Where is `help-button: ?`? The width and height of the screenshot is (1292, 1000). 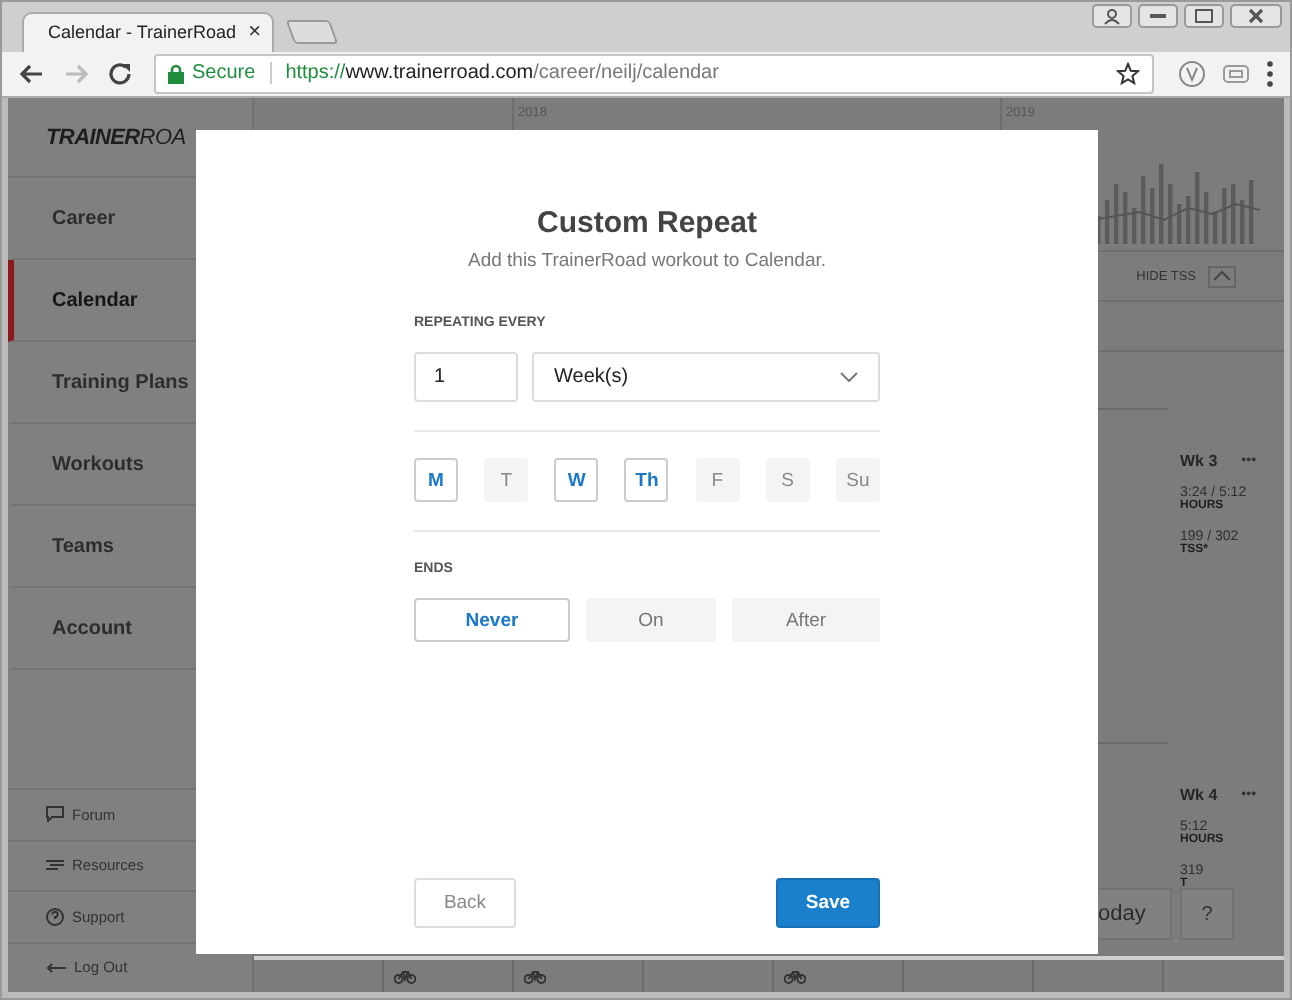 help-button: ? is located at coordinates (1207, 914).